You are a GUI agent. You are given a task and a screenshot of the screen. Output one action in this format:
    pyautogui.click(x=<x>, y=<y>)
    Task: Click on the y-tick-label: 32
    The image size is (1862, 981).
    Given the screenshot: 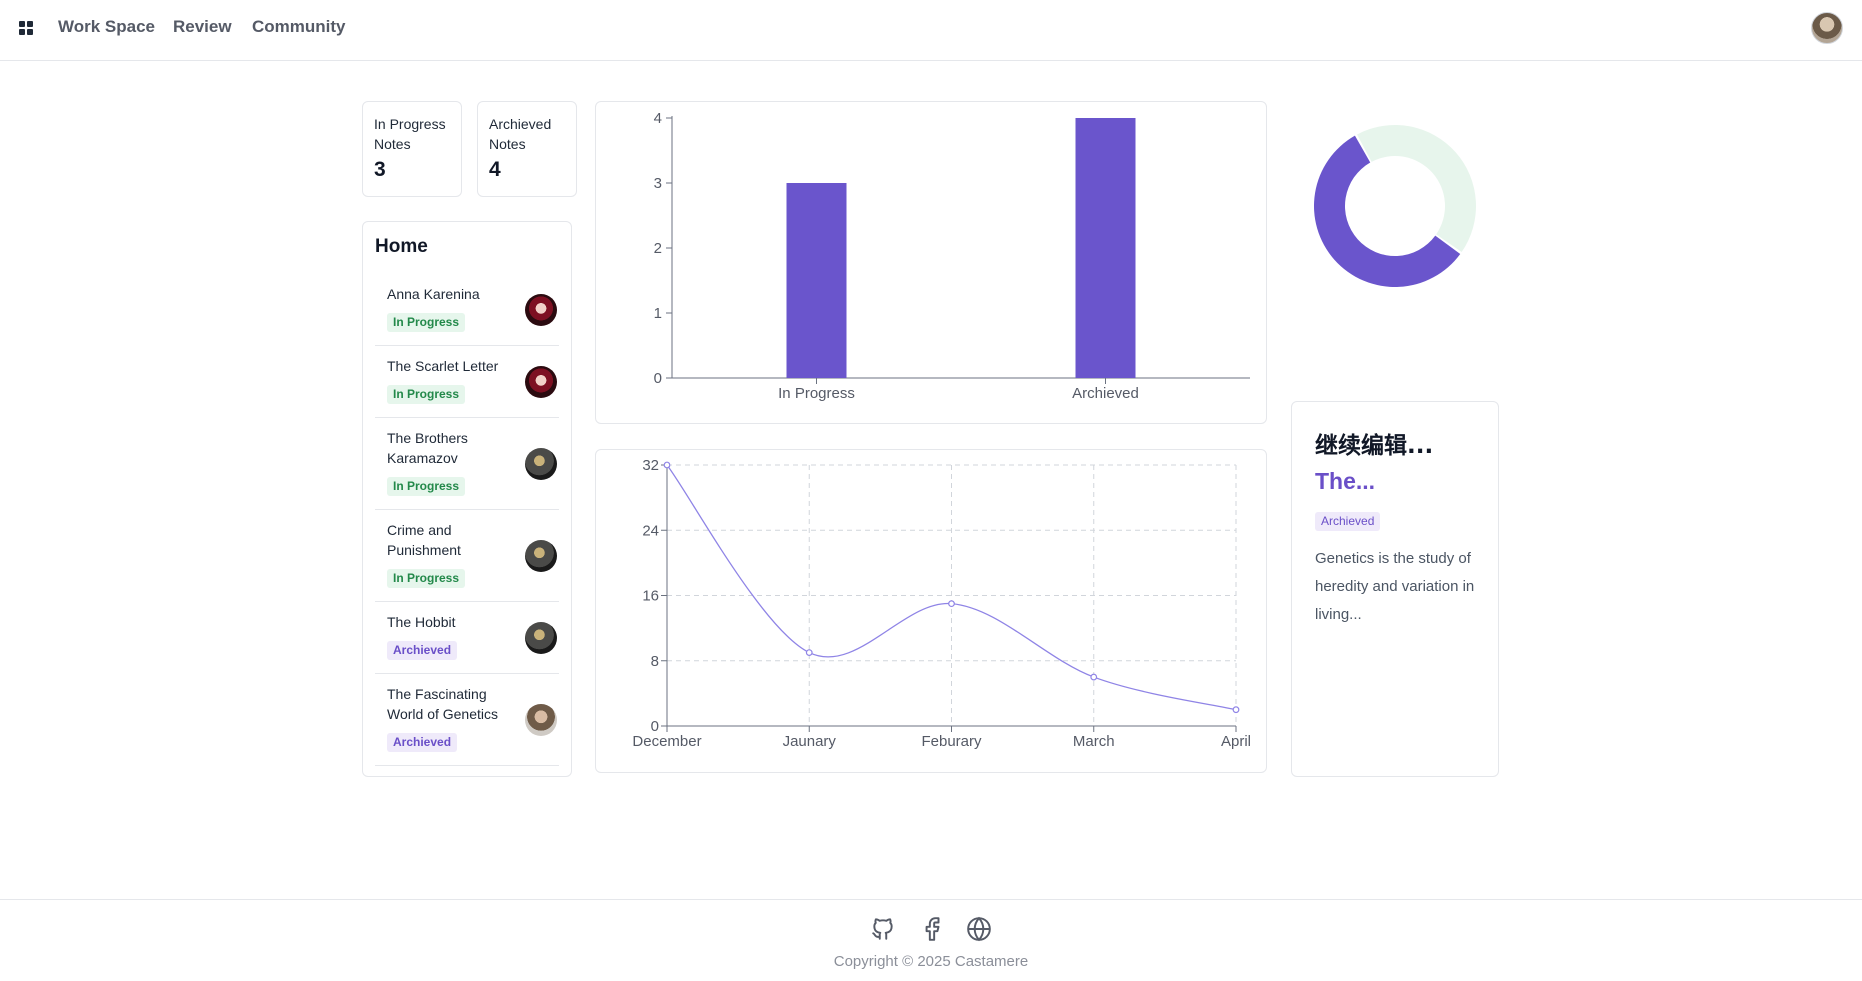 What is the action you would take?
    pyautogui.click(x=650, y=465)
    